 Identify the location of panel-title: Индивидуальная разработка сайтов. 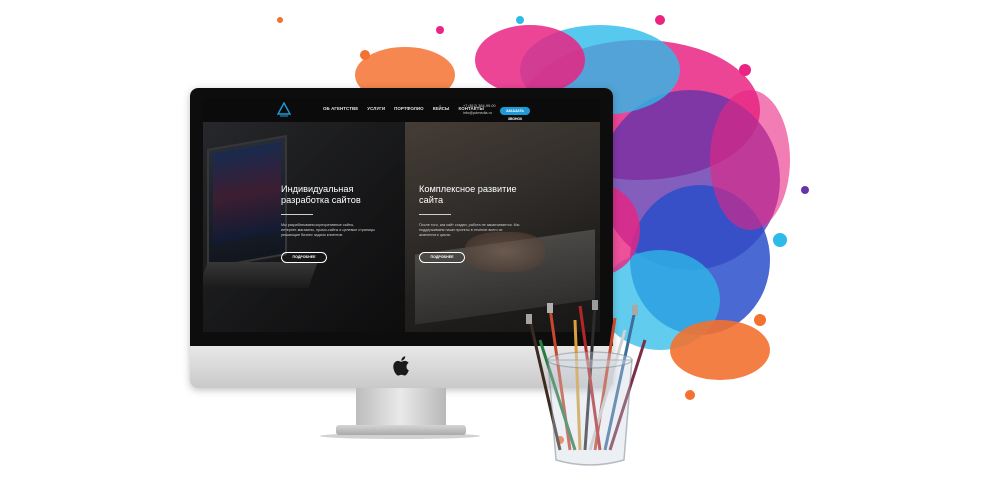
(321, 195).